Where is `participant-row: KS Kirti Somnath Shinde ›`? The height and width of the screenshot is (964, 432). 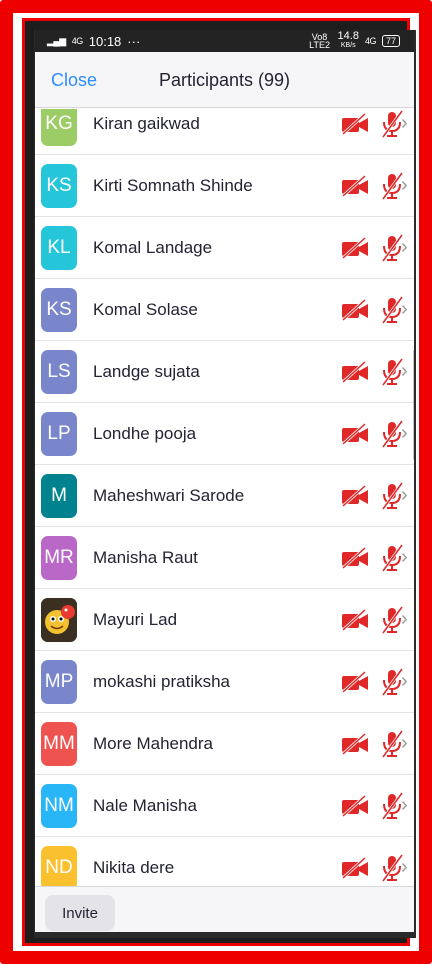
participant-row: KS Kirti Somnath Shinde › is located at coordinates (224, 186).